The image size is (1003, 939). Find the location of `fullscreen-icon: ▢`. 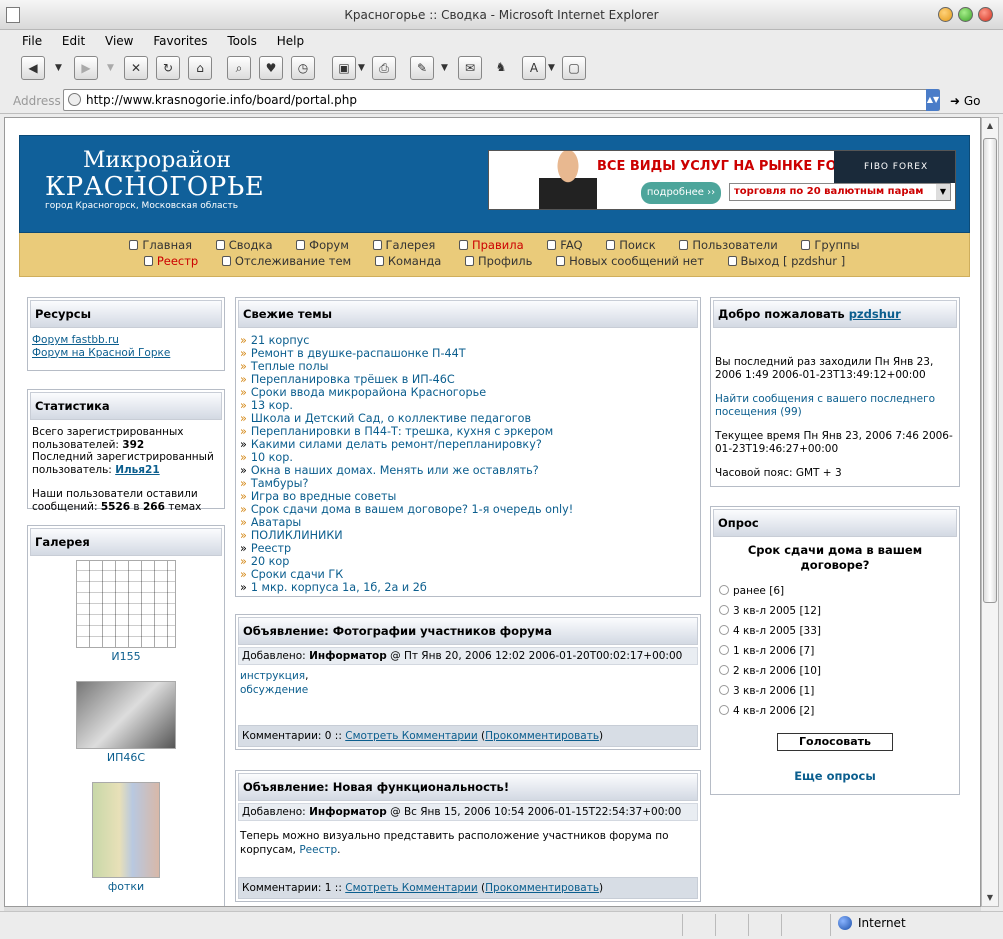

fullscreen-icon: ▢ is located at coordinates (574, 68).